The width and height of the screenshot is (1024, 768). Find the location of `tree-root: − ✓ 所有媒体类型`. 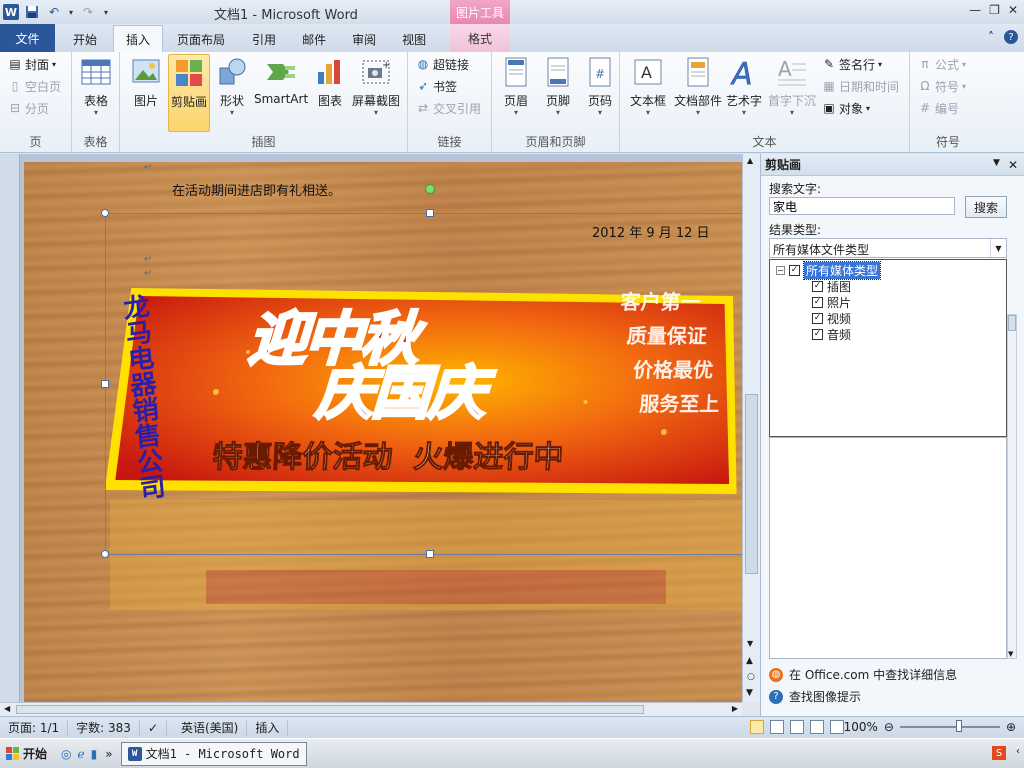

tree-root: − ✓ 所有媒体类型 is located at coordinates (829, 270).